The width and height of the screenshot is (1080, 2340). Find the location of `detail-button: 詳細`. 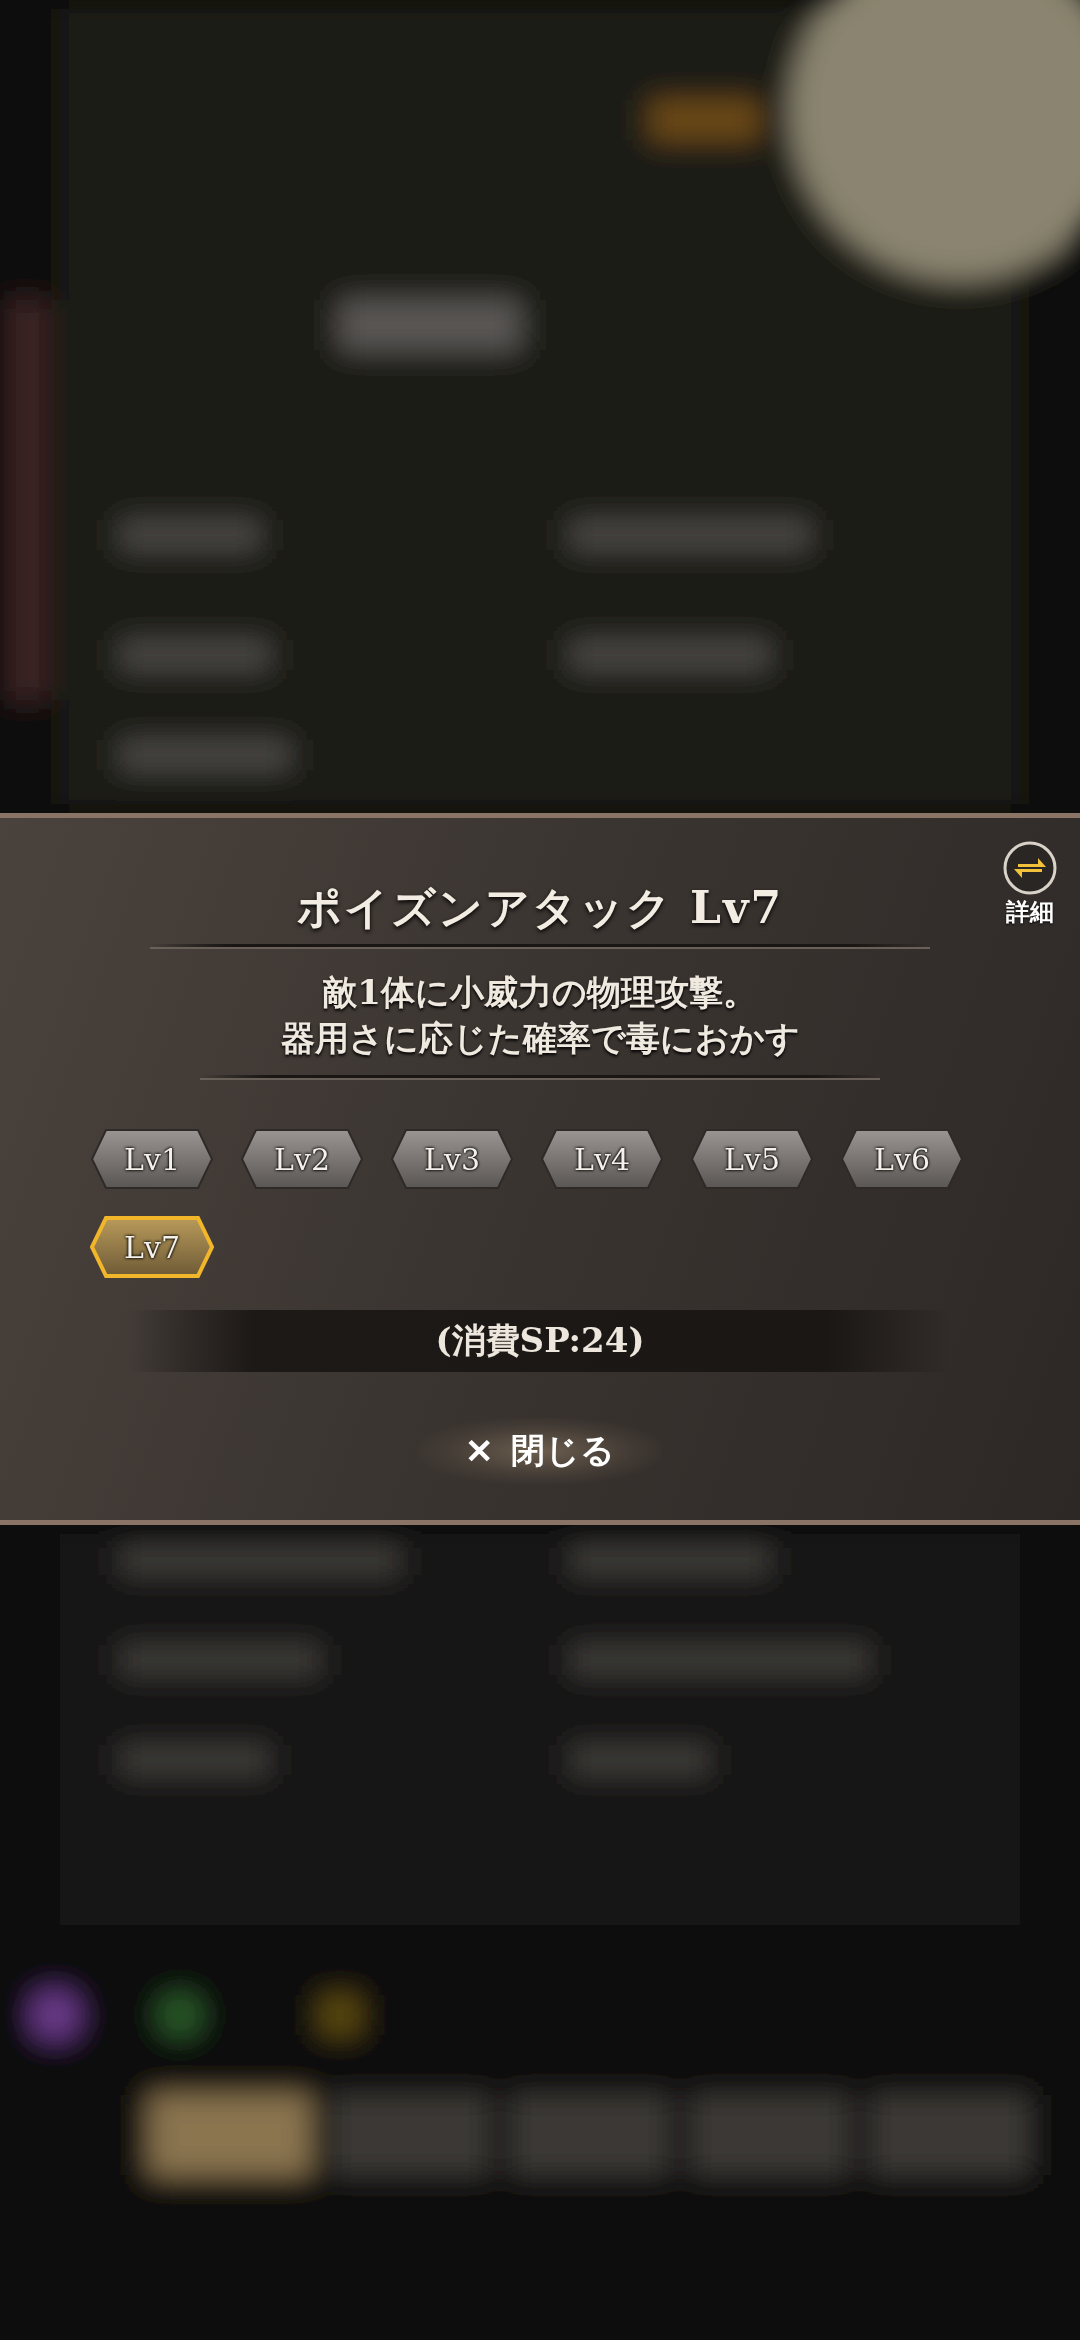

detail-button: 詳細 is located at coordinates (1030, 884).